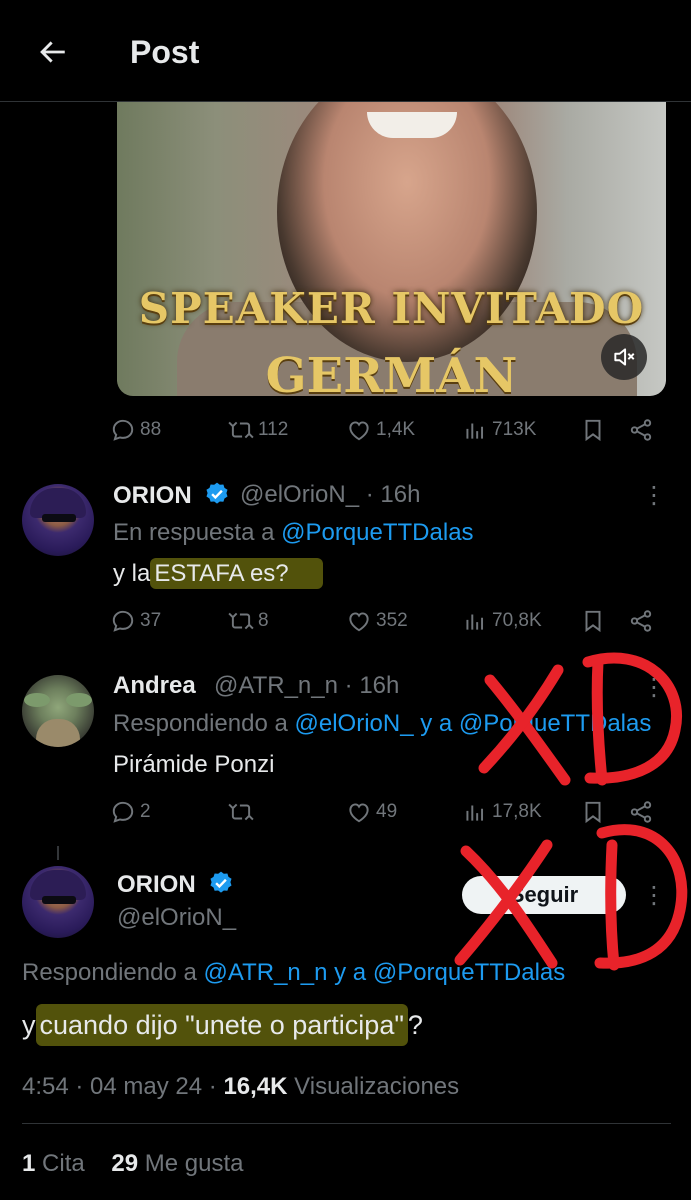 The image size is (691, 1200). I want to click on reply-count: 2, so click(145, 811).